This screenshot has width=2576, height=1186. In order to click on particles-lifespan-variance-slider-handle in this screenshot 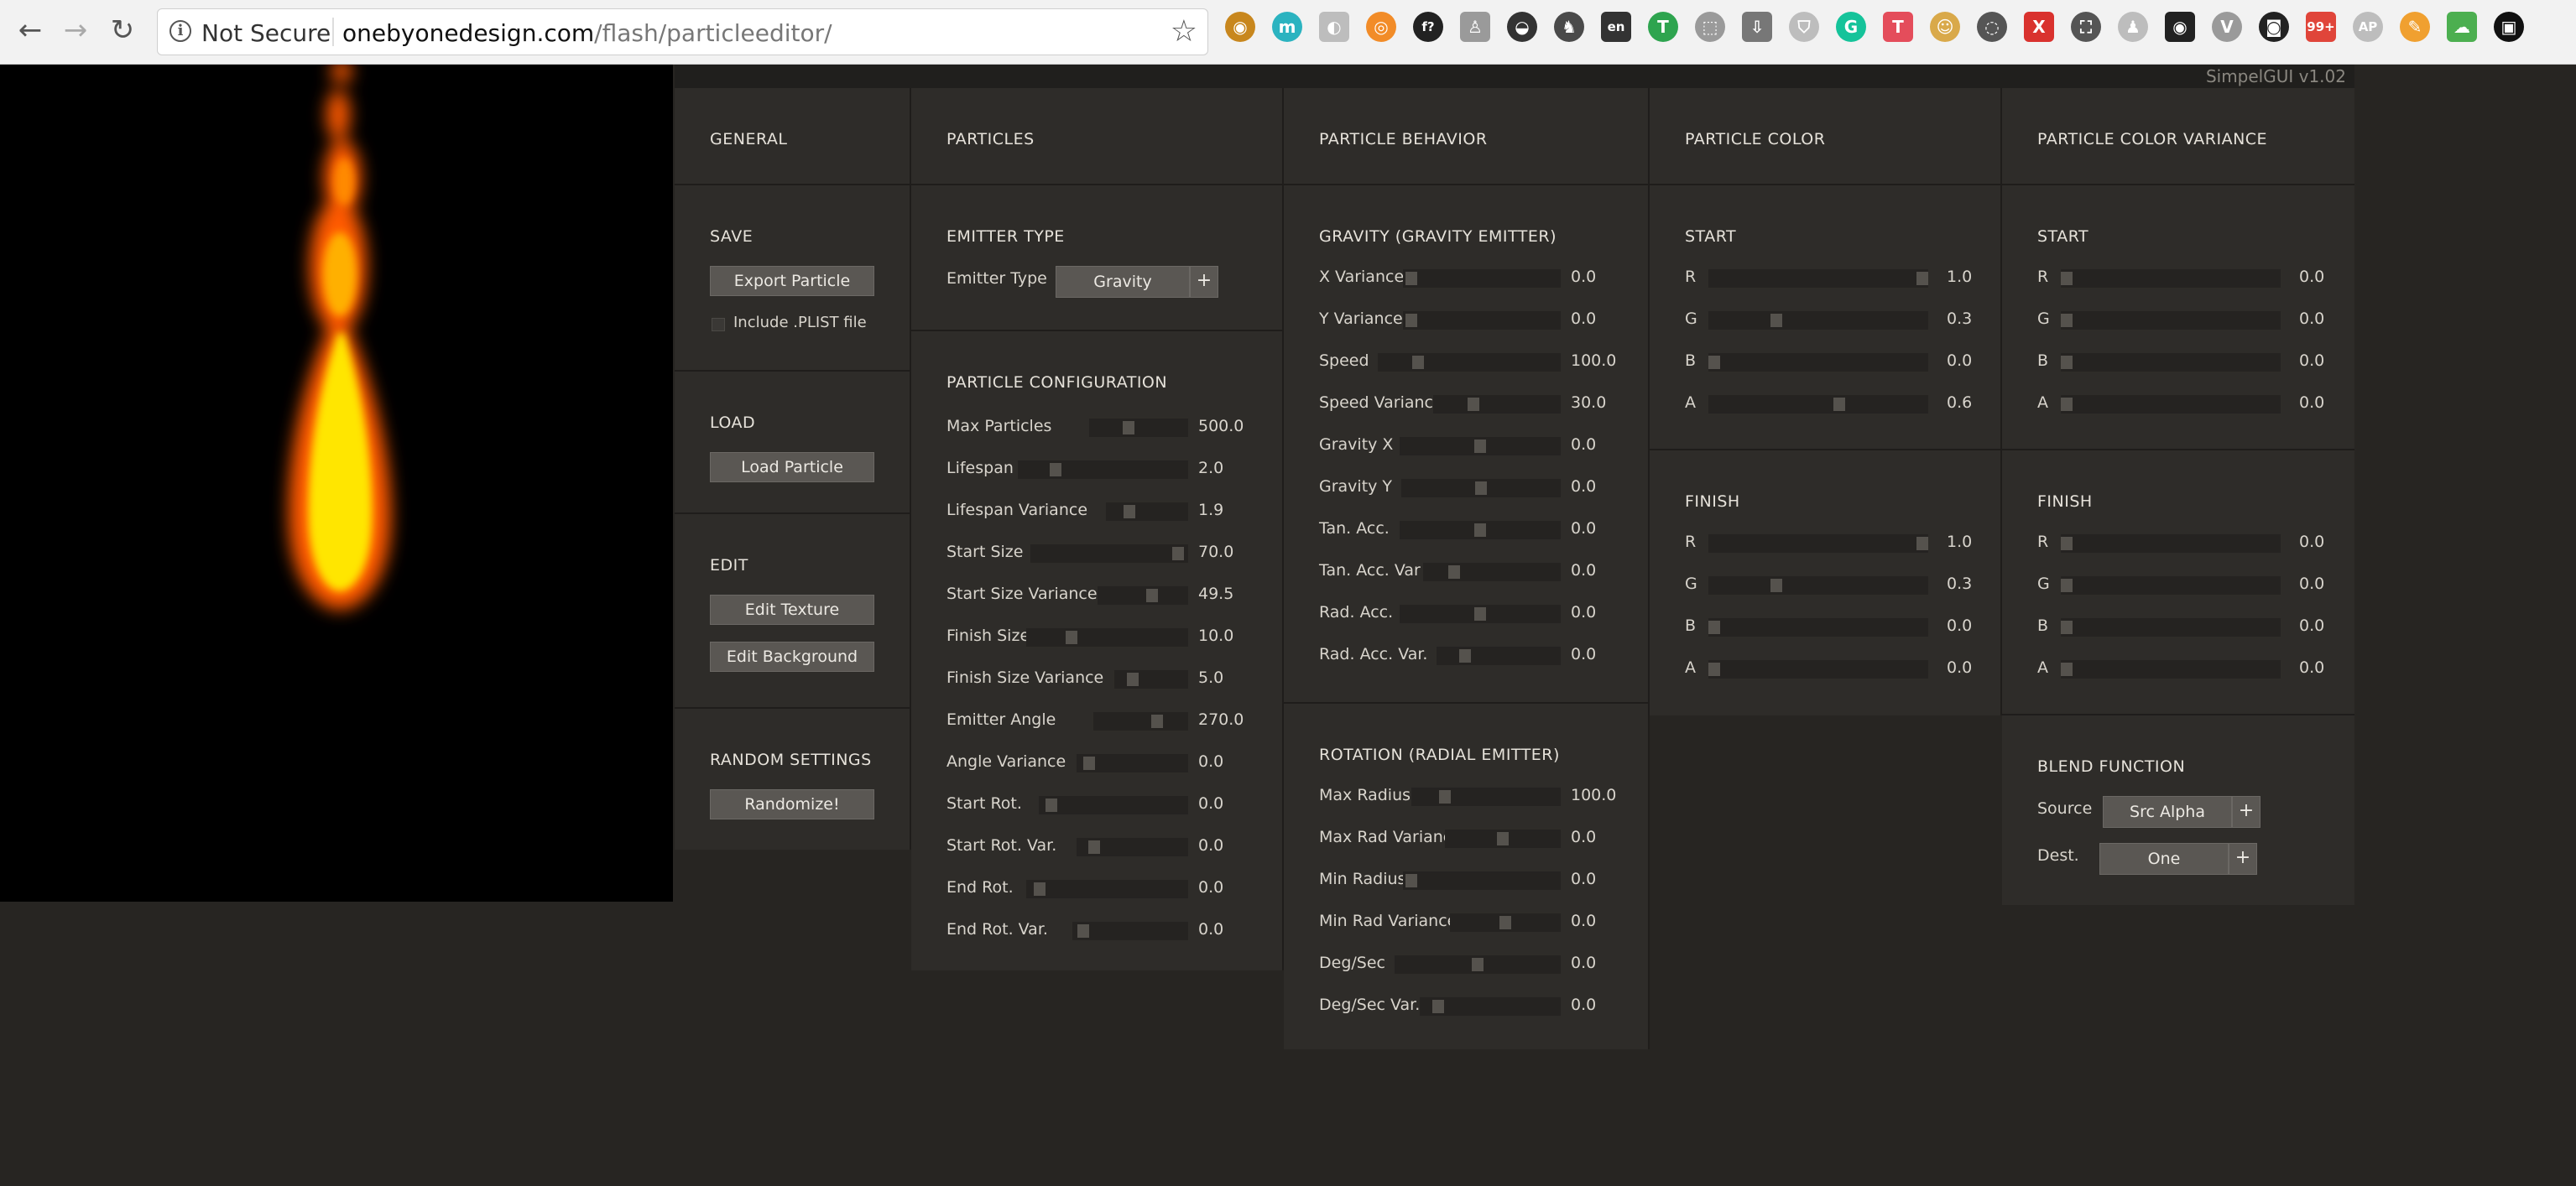, I will do `click(1129, 511)`.